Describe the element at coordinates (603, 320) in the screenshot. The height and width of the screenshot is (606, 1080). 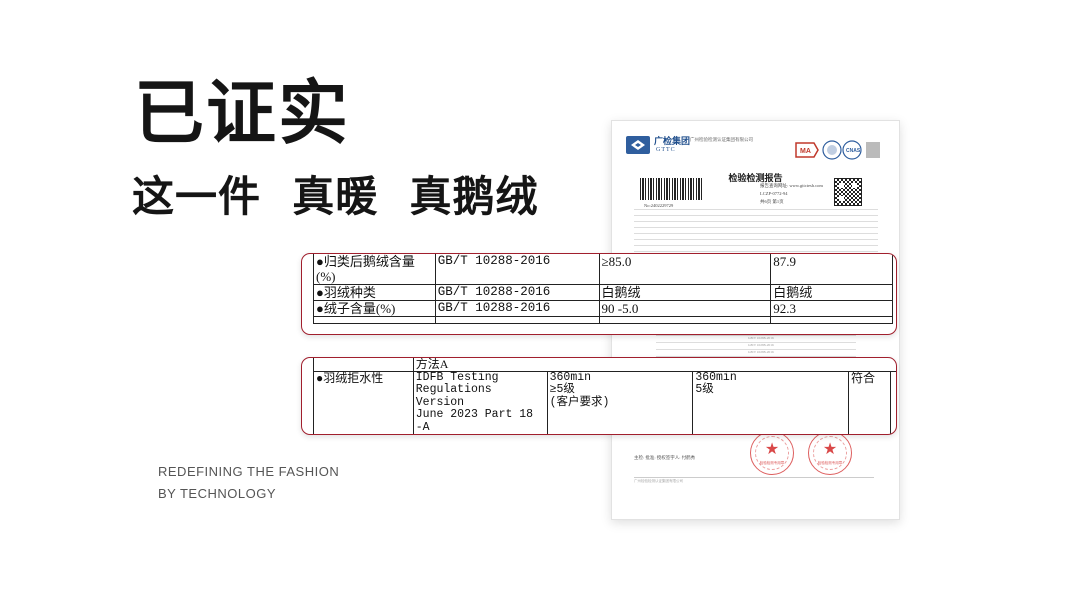
I see `table-row` at that location.